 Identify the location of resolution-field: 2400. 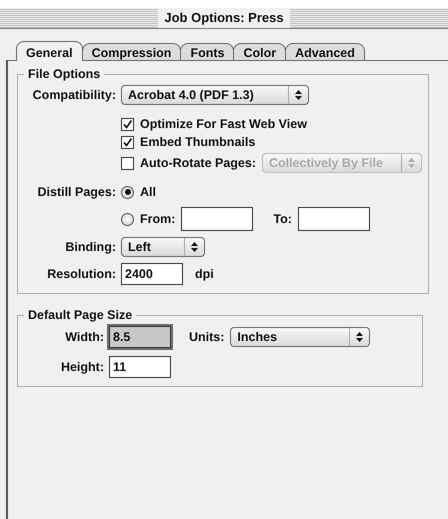
(152, 274).